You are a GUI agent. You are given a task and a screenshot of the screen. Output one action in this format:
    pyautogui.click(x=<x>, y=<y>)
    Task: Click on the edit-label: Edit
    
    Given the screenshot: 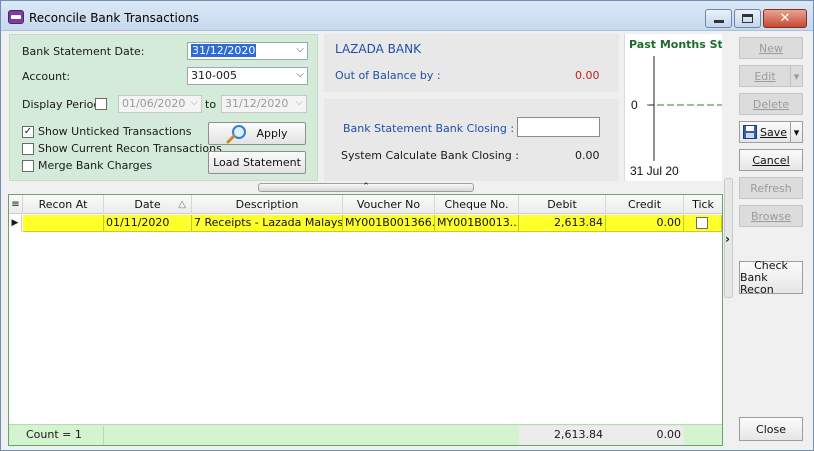 What is the action you would take?
    pyautogui.click(x=765, y=76)
    